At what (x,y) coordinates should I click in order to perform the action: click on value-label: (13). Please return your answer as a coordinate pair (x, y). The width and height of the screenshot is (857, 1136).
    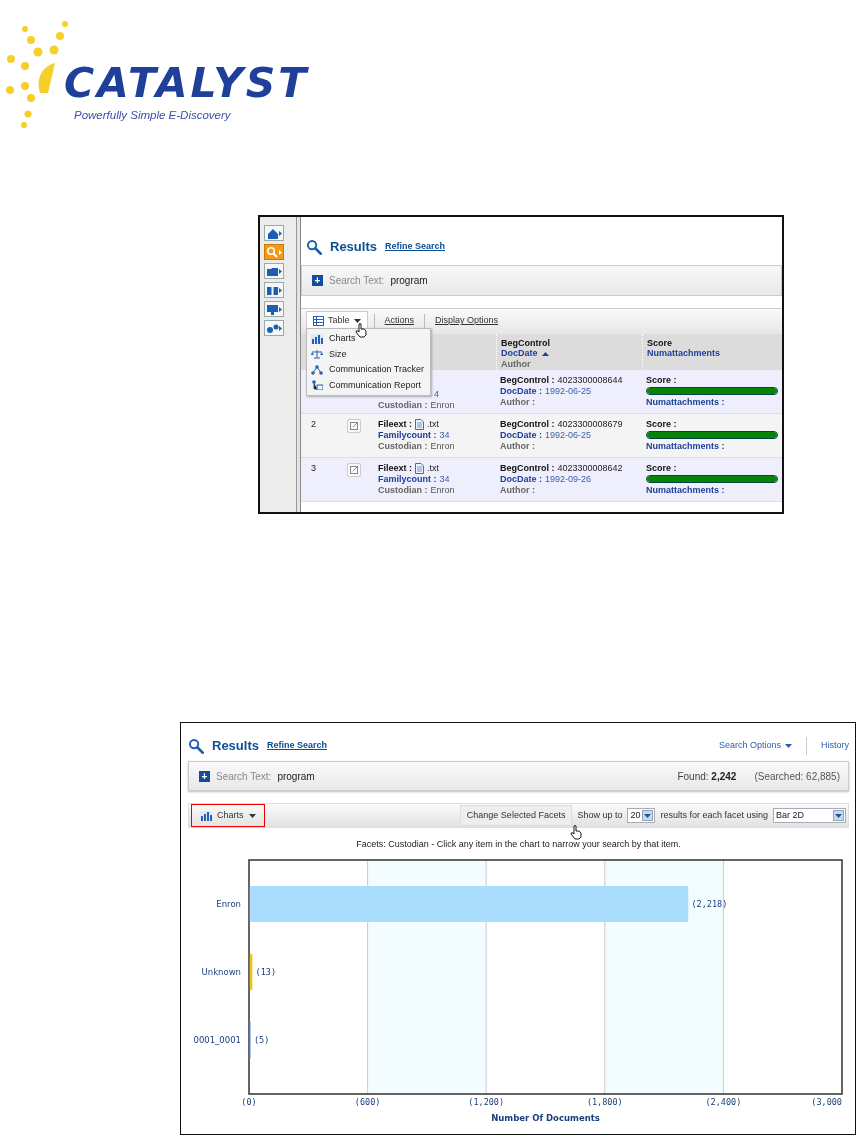
    Looking at the image, I should click on (266, 971).